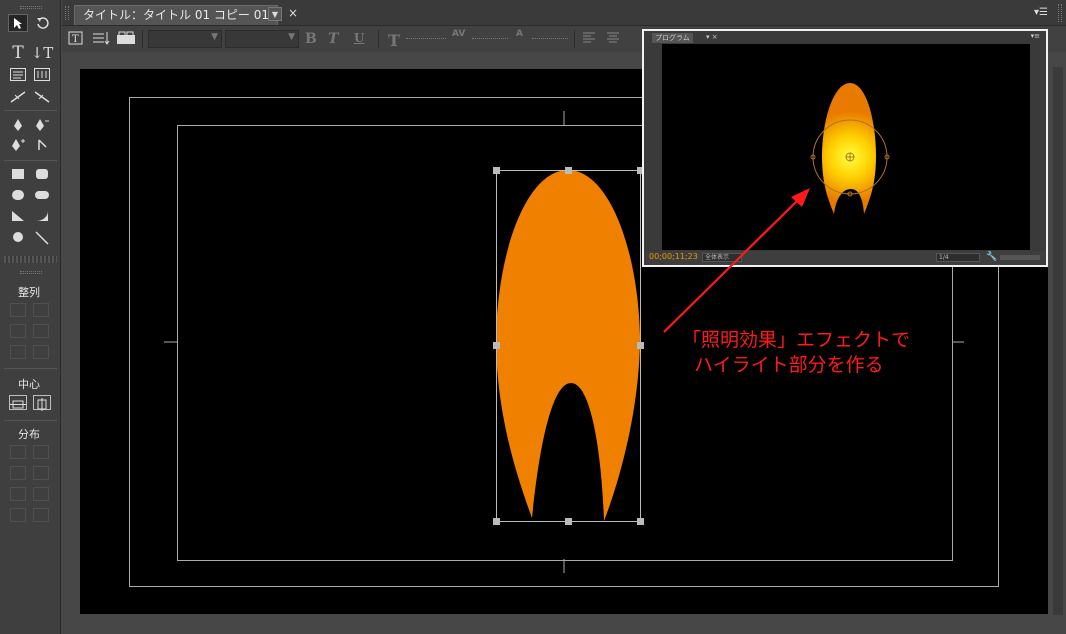  What do you see at coordinates (359, 38) in the screenshot?
I see `underline-button: U` at bounding box center [359, 38].